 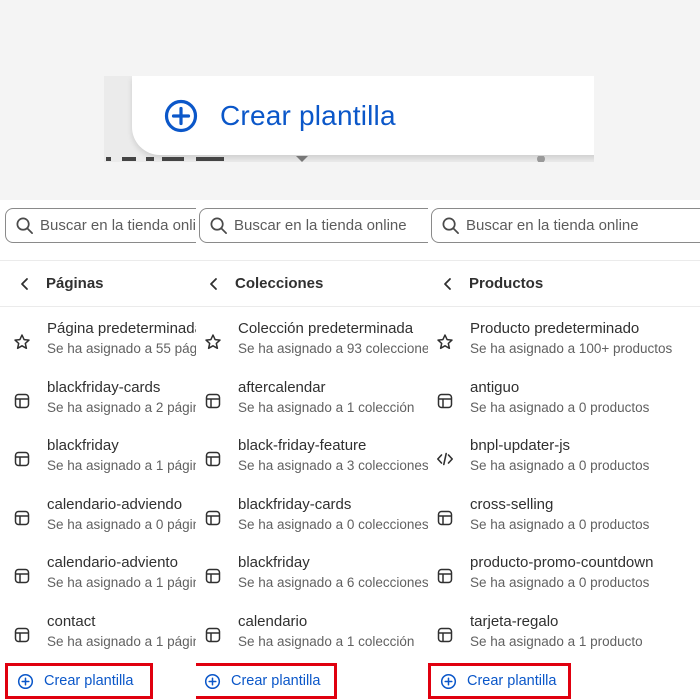 I want to click on template-assignment: Se ha asignado a 3 colecciones, so click(x=333, y=466).